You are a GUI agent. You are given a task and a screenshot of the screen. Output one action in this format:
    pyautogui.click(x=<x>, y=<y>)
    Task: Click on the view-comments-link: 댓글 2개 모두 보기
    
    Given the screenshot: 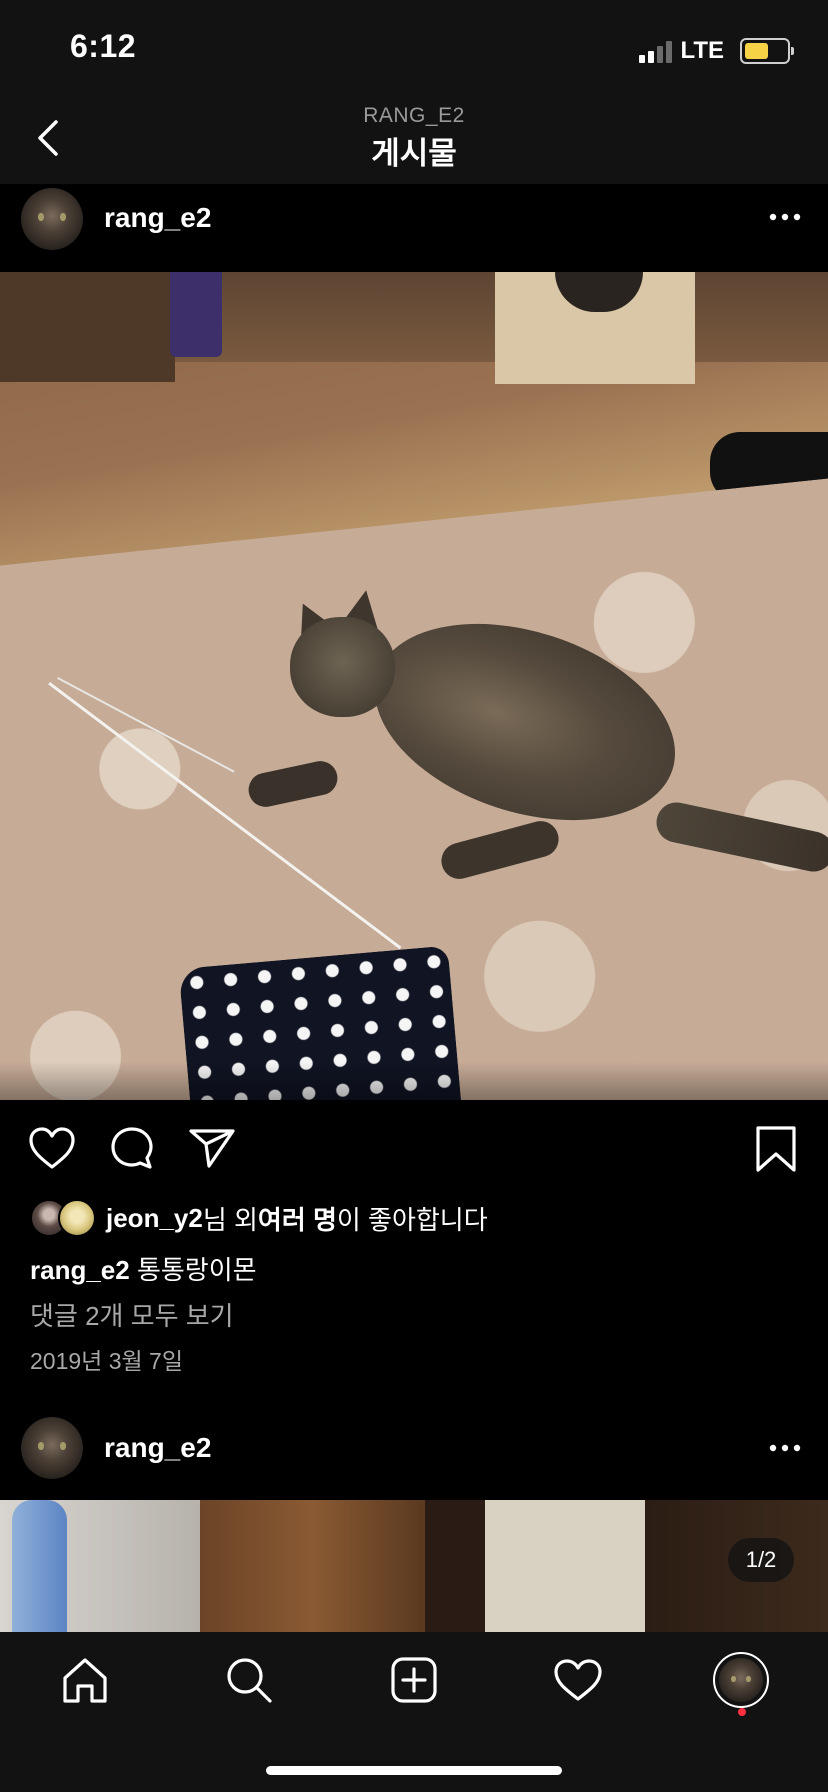 What is the action you would take?
    pyautogui.click(x=132, y=1314)
    